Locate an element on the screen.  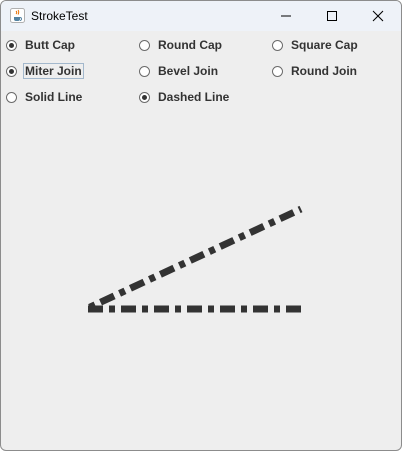
title-bar: StrokeTest is located at coordinates (201, 16).